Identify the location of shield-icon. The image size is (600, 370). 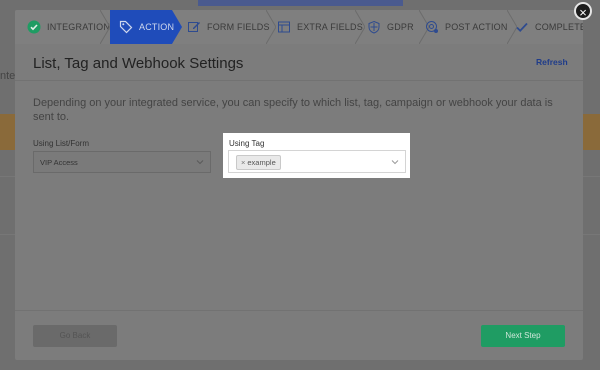
(374, 27).